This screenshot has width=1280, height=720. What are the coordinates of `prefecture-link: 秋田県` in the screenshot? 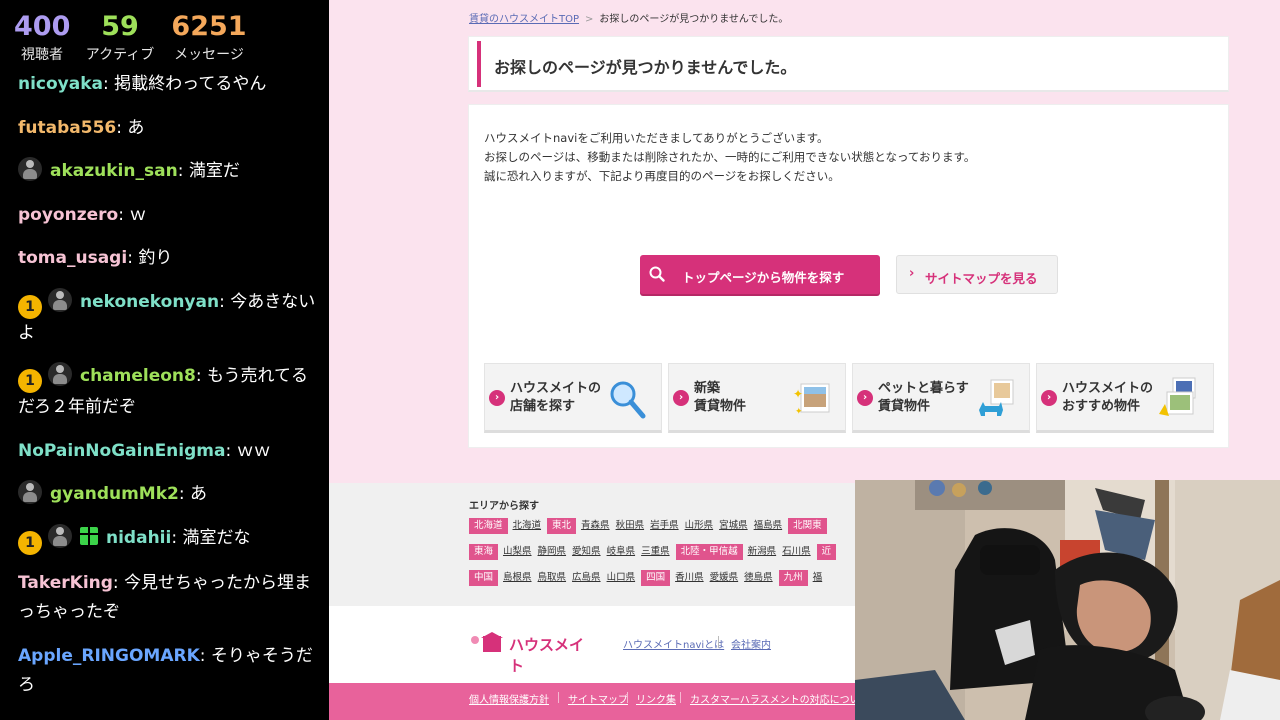 It's located at (630, 525).